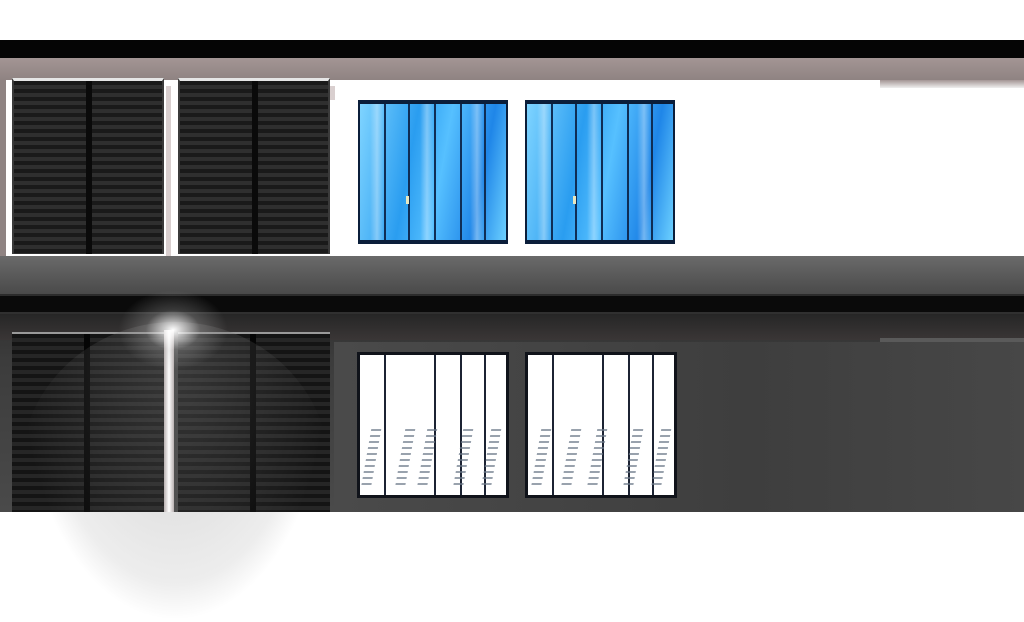 This screenshot has height=622, width=1024. Describe the element at coordinates (952, 84) in the screenshot. I see `top-trim-notch` at that location.